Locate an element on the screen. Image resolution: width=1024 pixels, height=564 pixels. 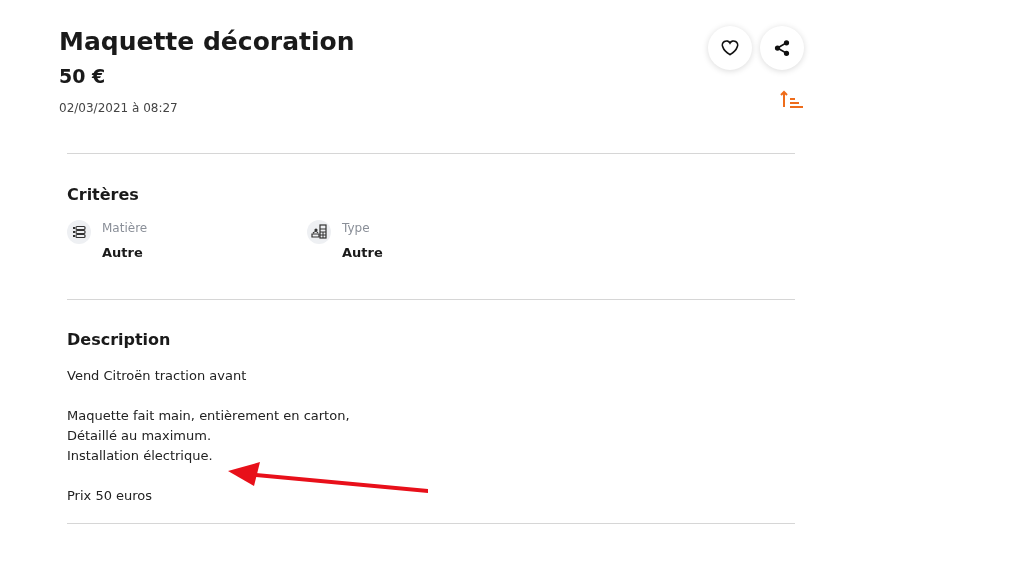
share-icon is located at coordinates (782, 48).